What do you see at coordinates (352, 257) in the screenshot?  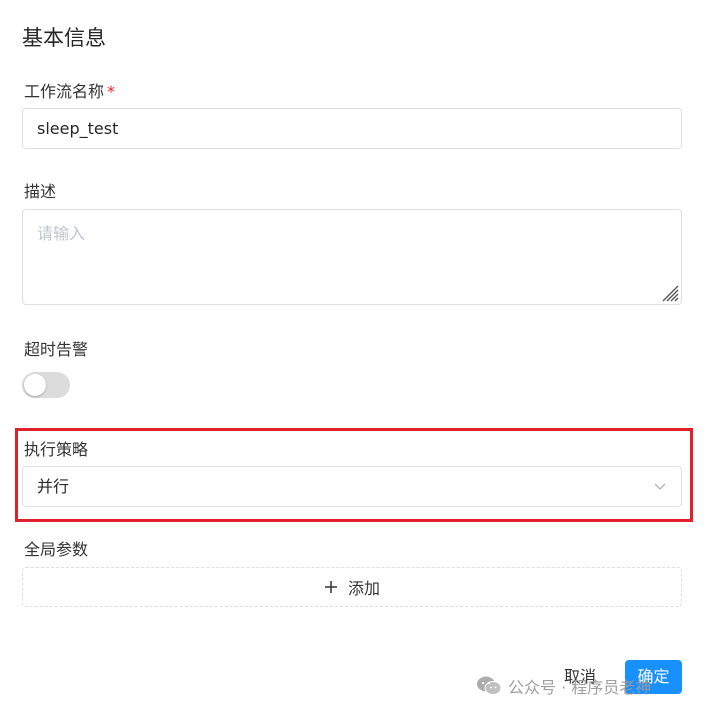 I see `description-textarea: 请输入` at bounding box center [352, 257].